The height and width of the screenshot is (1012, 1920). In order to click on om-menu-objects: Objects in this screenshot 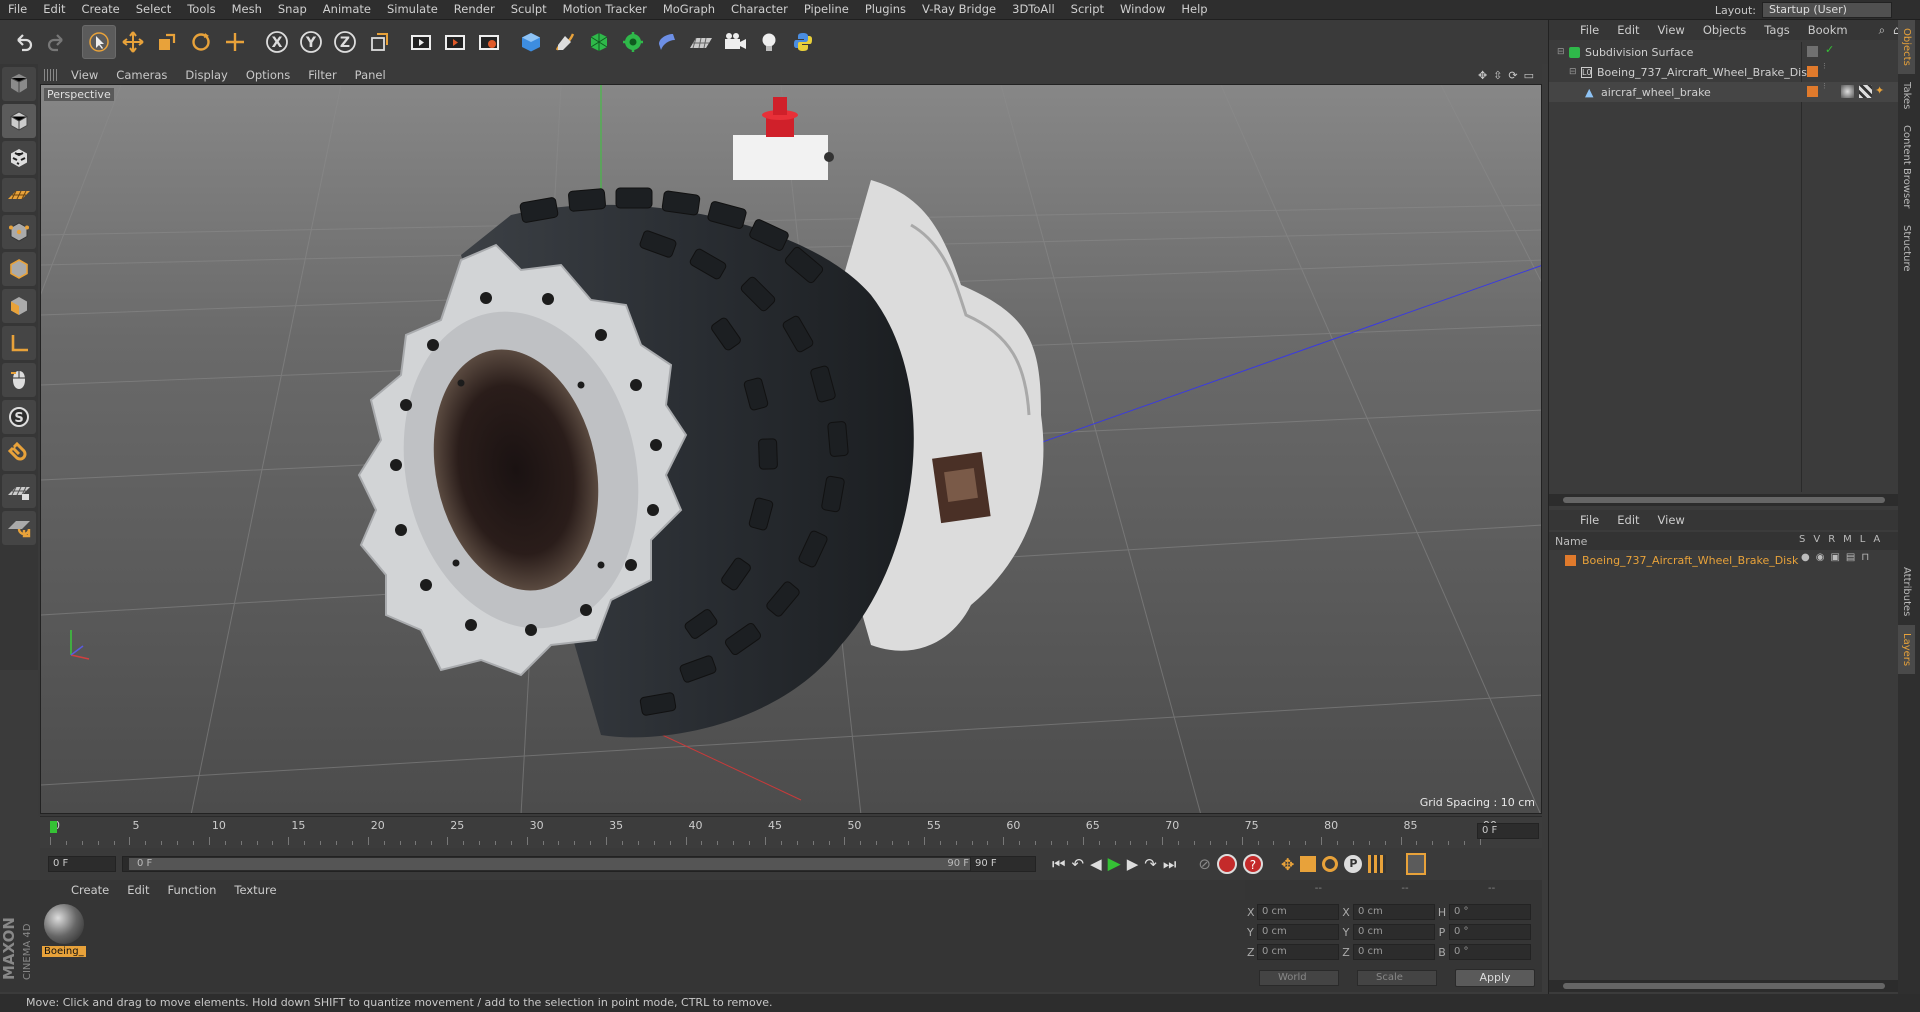, I will do `click(1724, 30)`.